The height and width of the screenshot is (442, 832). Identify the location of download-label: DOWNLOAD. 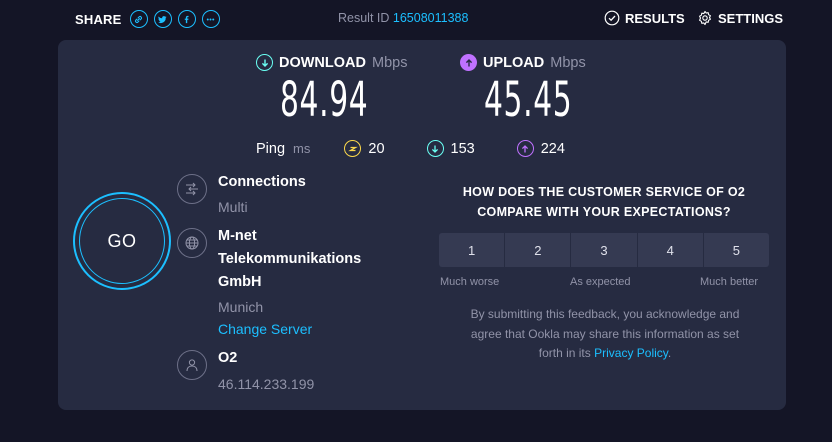
(322, 62).